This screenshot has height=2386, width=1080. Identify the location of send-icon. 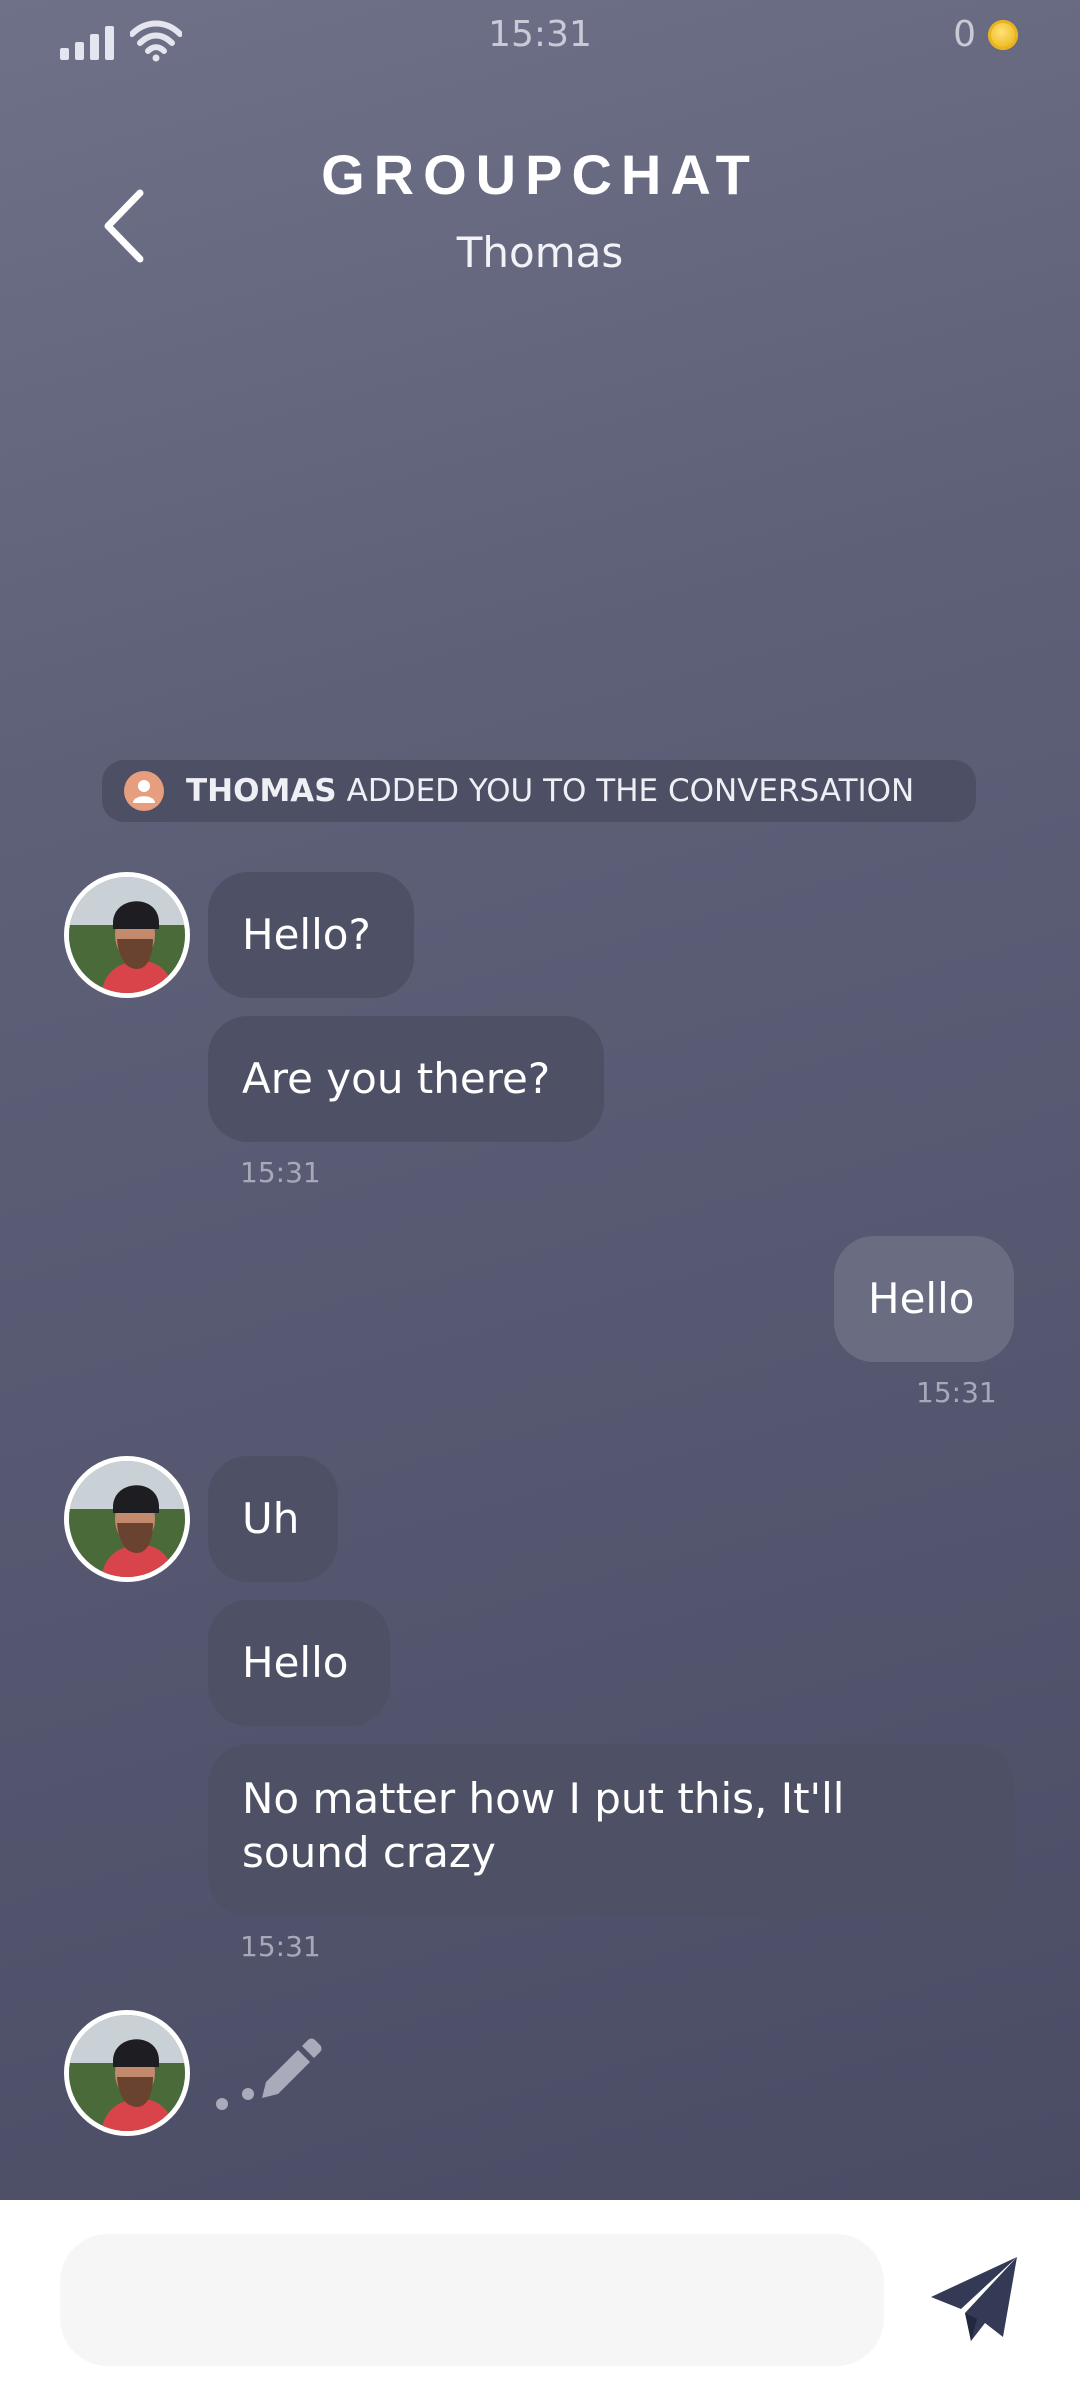
(974, 2299).